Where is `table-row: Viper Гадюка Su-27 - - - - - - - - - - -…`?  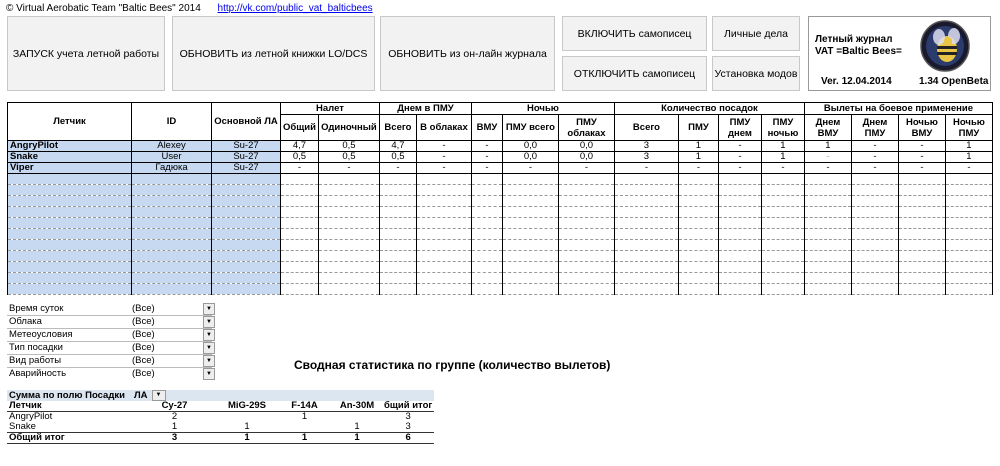
table-row: Viper Гадюка Su-27 - - - - - - - - - - -… is located at coordinates (500, 168).